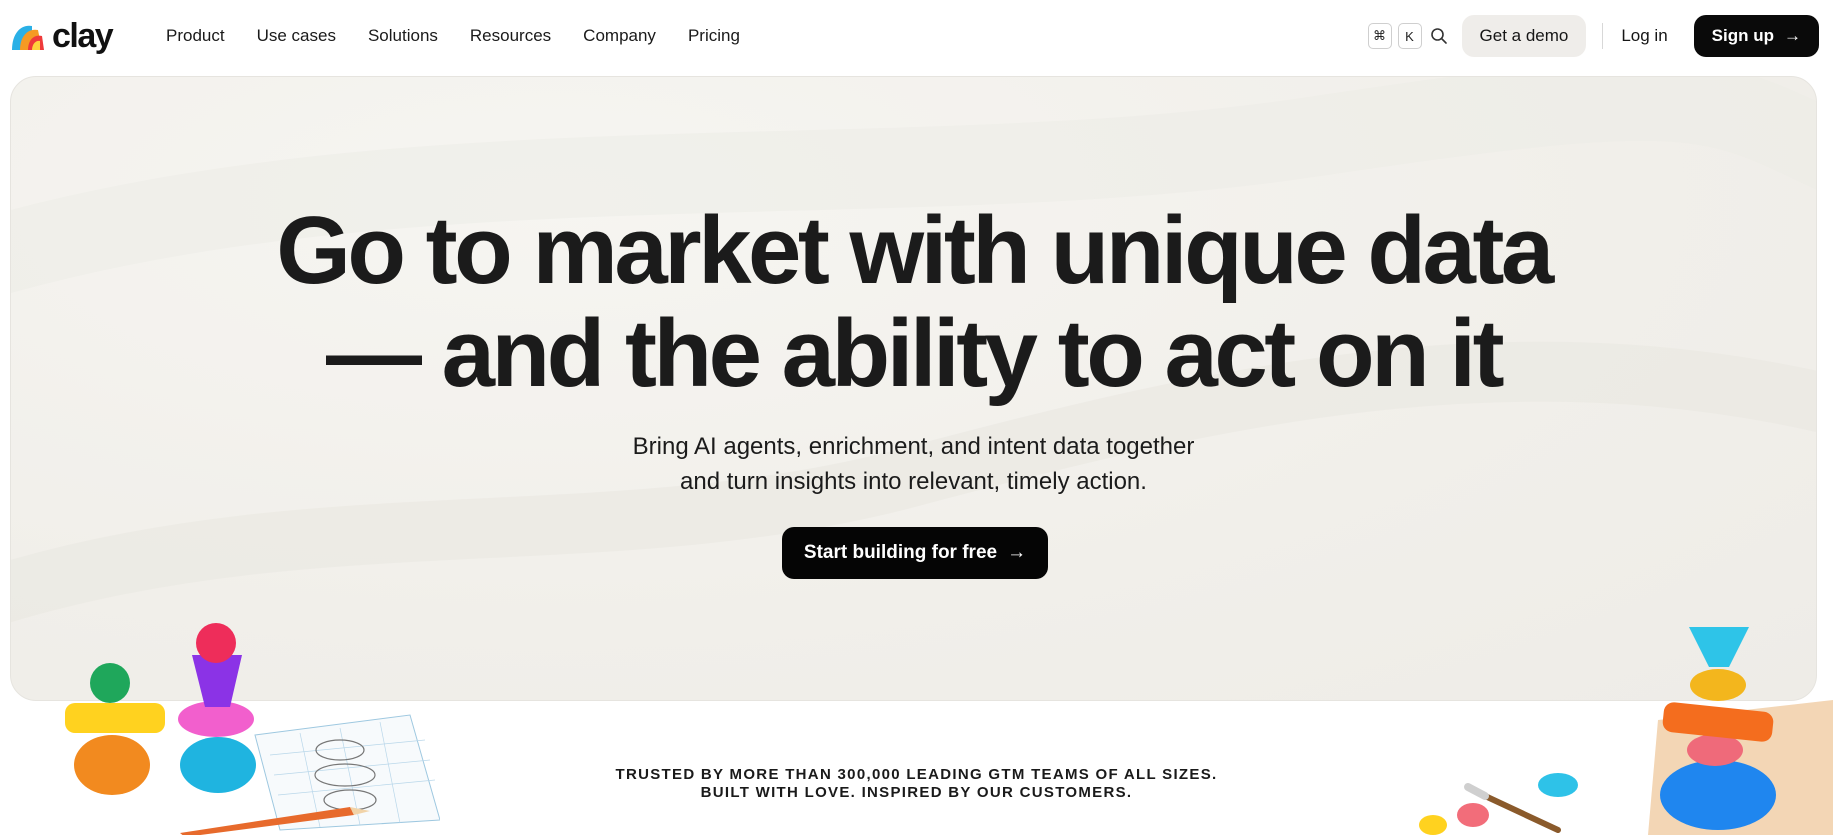 This screenshot has width=1833, height=835. I want to click on nav-product: Product, so click(195, 36).